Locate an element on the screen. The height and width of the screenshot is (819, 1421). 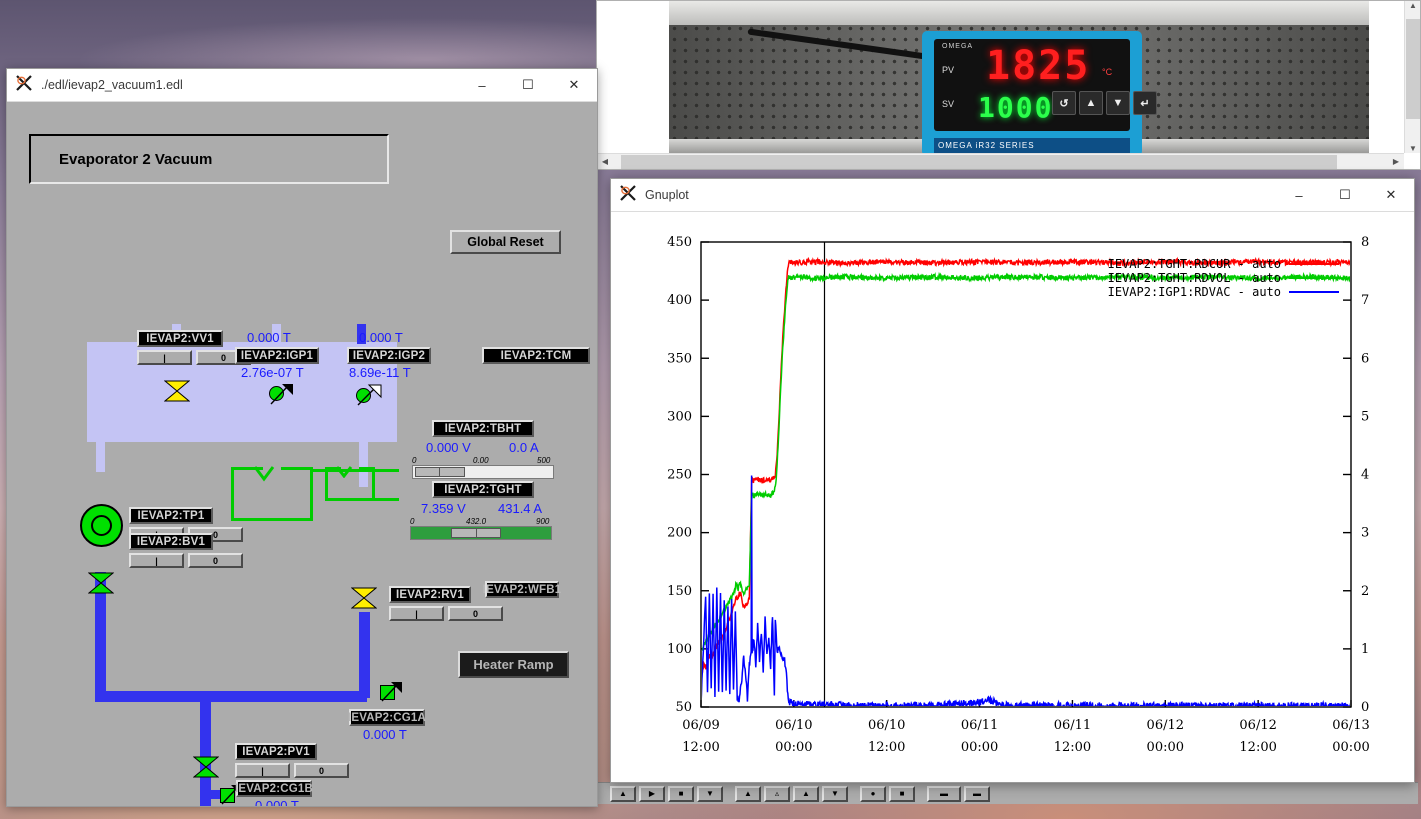
svg-text: 300 is located at coordinates (679, 416).